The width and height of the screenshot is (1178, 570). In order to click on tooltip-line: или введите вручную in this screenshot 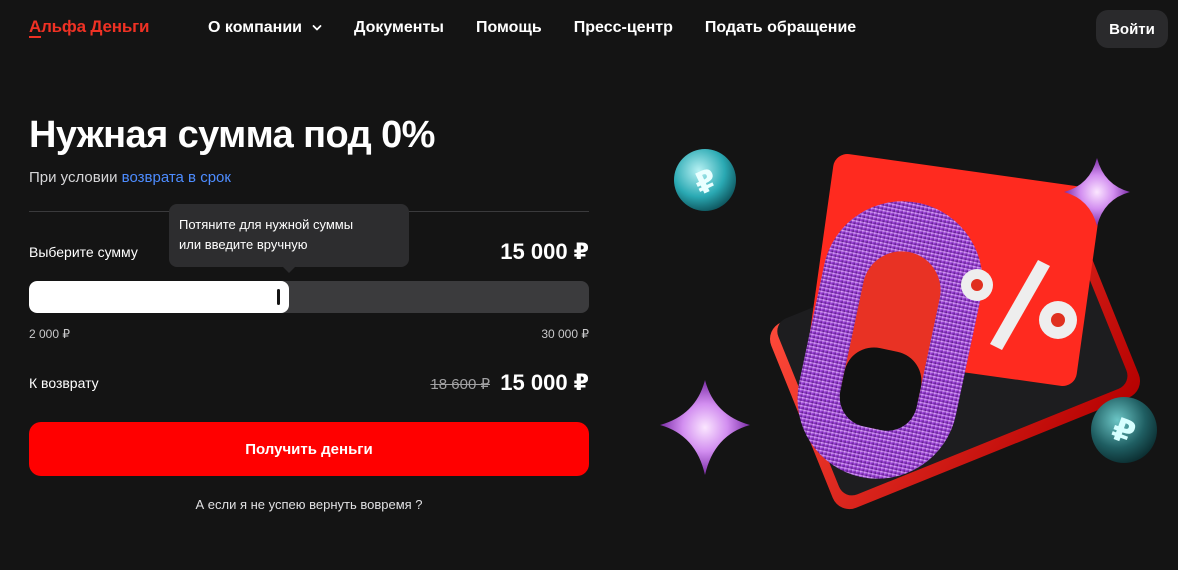, I will do `click(243, 244)`.